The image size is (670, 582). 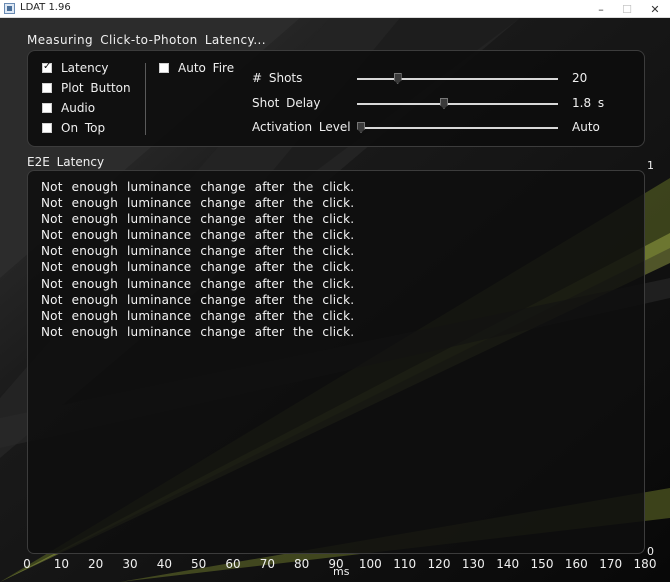 I want to click on auto-fire-label: Auto Fire, so click(x=206, y=68).